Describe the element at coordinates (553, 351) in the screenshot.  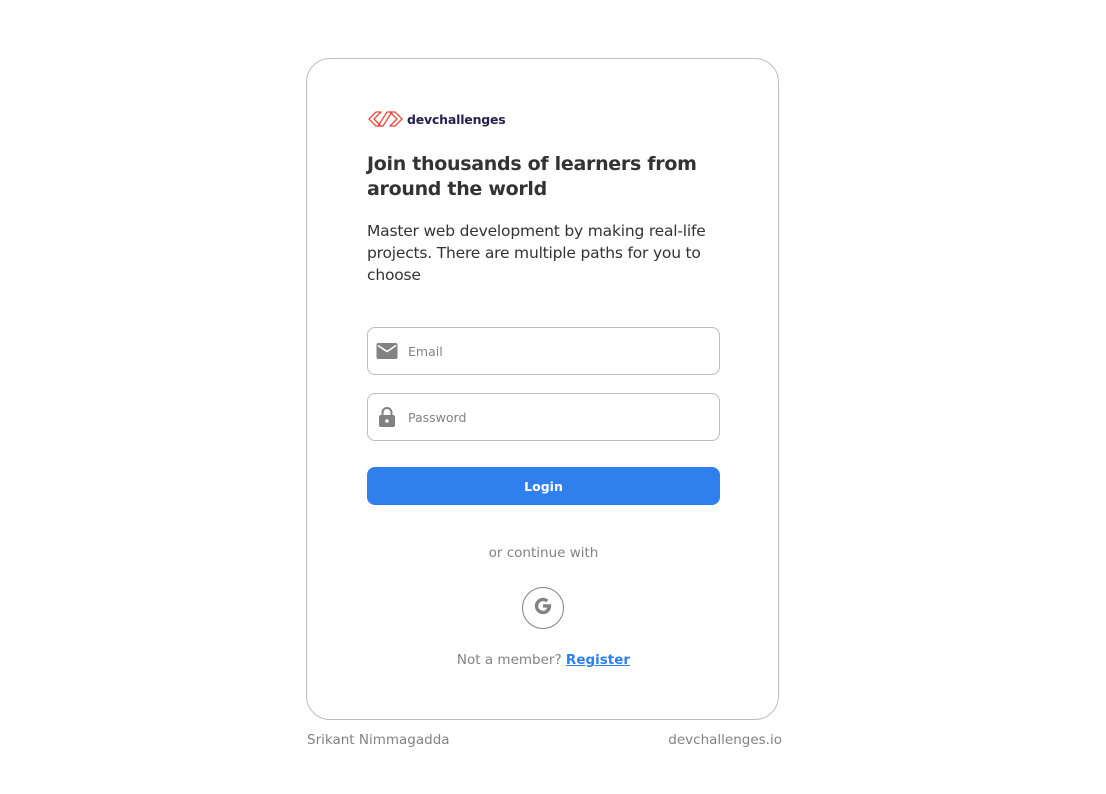
I see `email-input` at that location.